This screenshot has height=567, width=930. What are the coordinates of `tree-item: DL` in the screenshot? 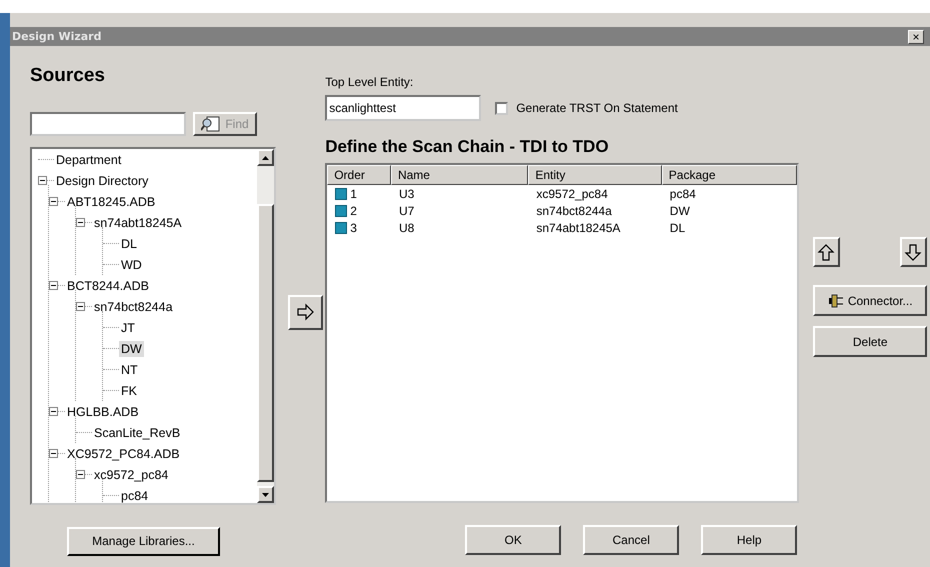 It's located at (129, 244).